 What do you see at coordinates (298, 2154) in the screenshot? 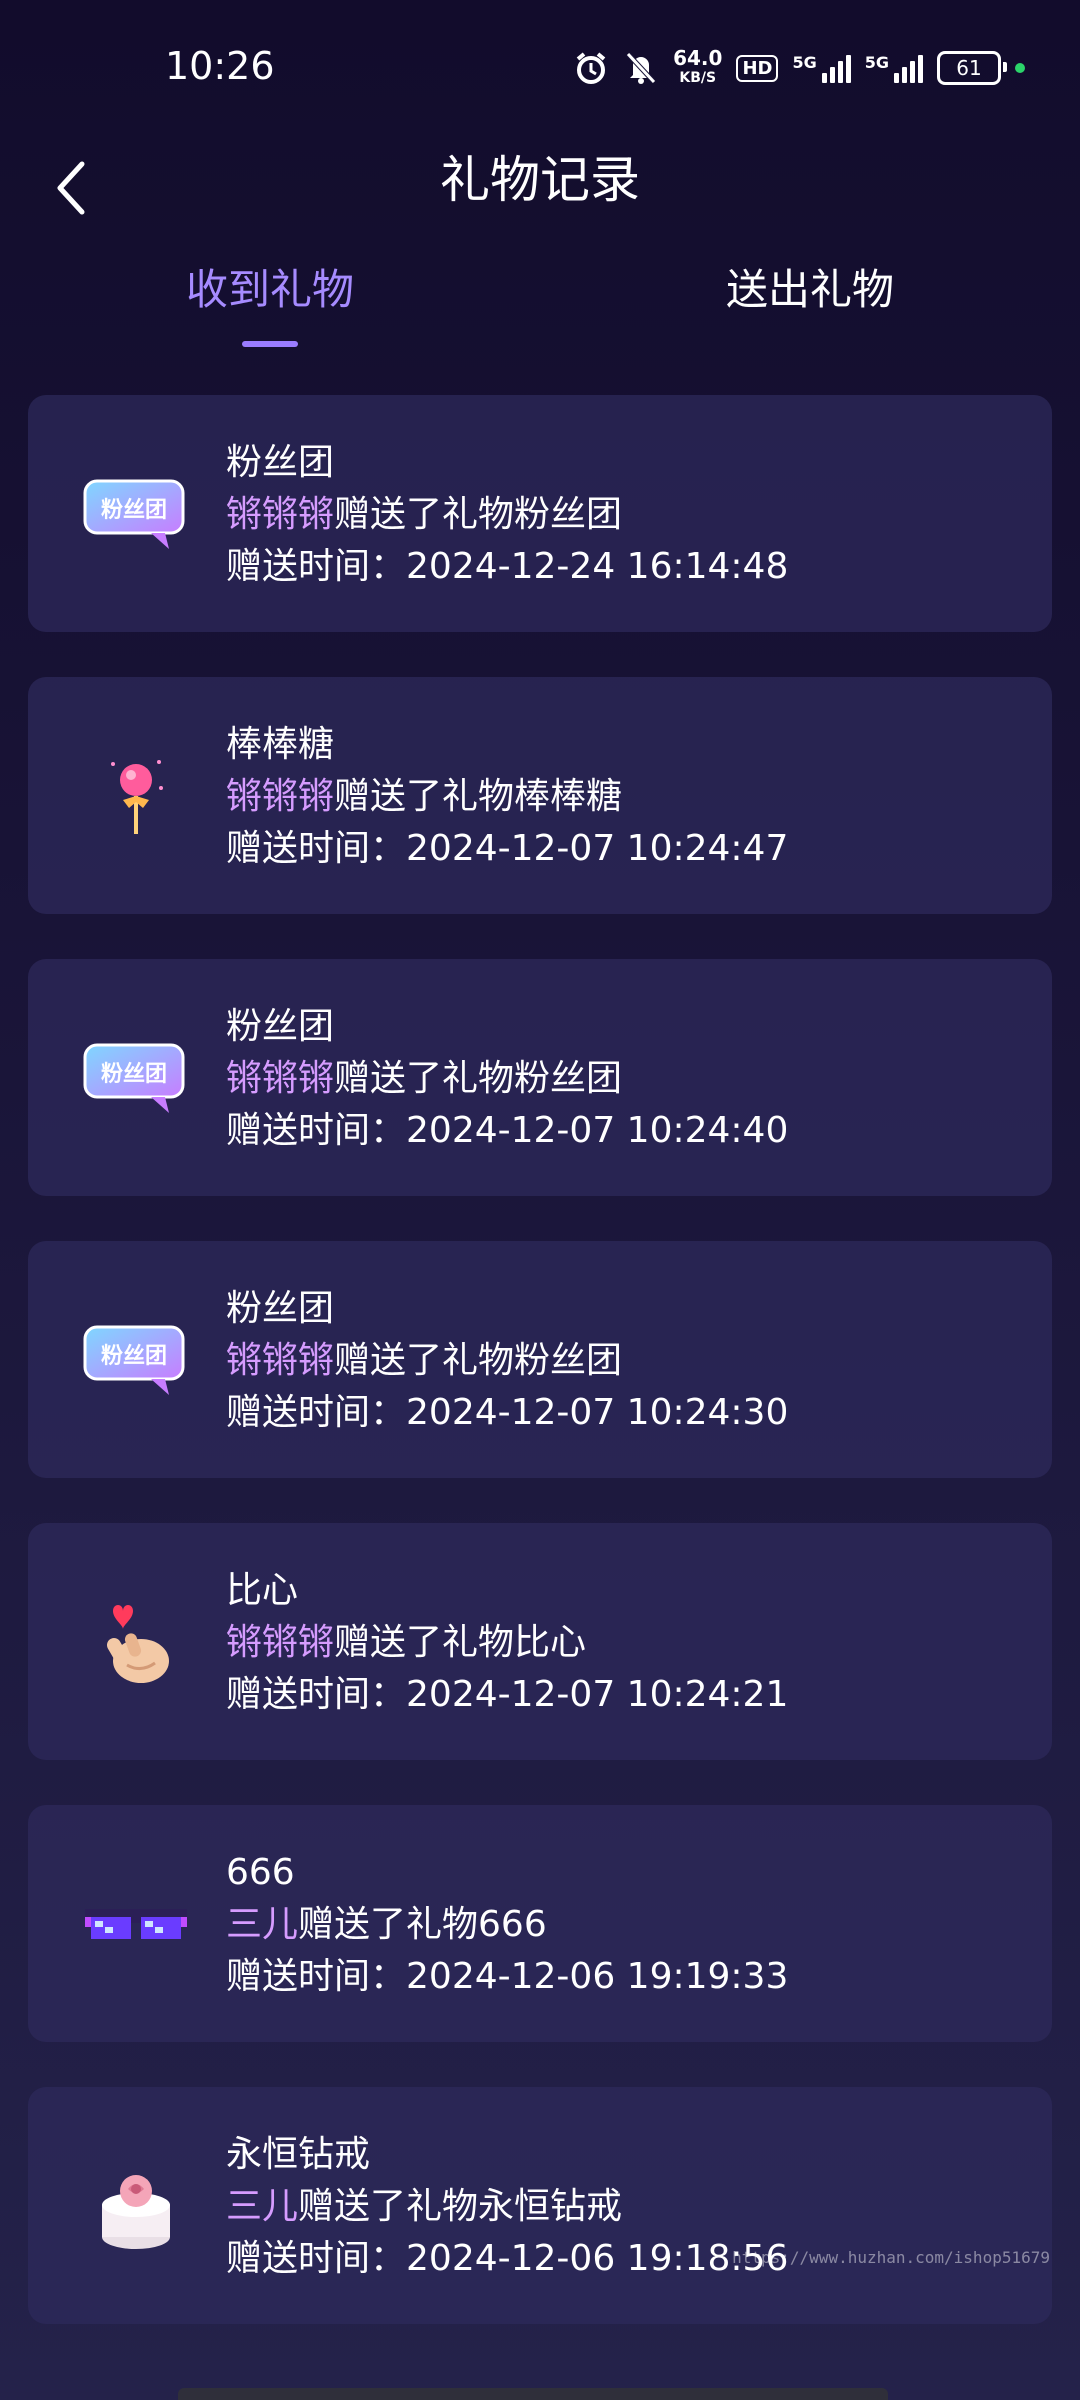
I see `gift-name: 永恒钻戒` at bounding box center [298, 2154].